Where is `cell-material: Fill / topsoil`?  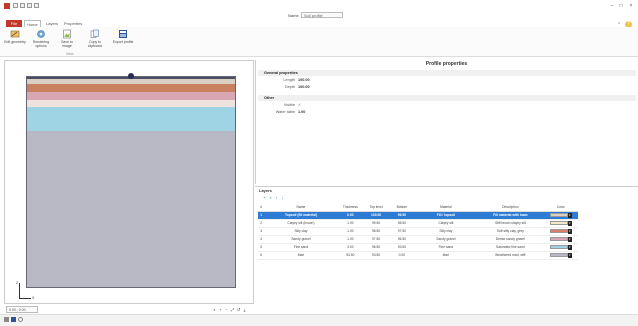 cell-material: Fill / topsoil is located at coordinates (446, 215).